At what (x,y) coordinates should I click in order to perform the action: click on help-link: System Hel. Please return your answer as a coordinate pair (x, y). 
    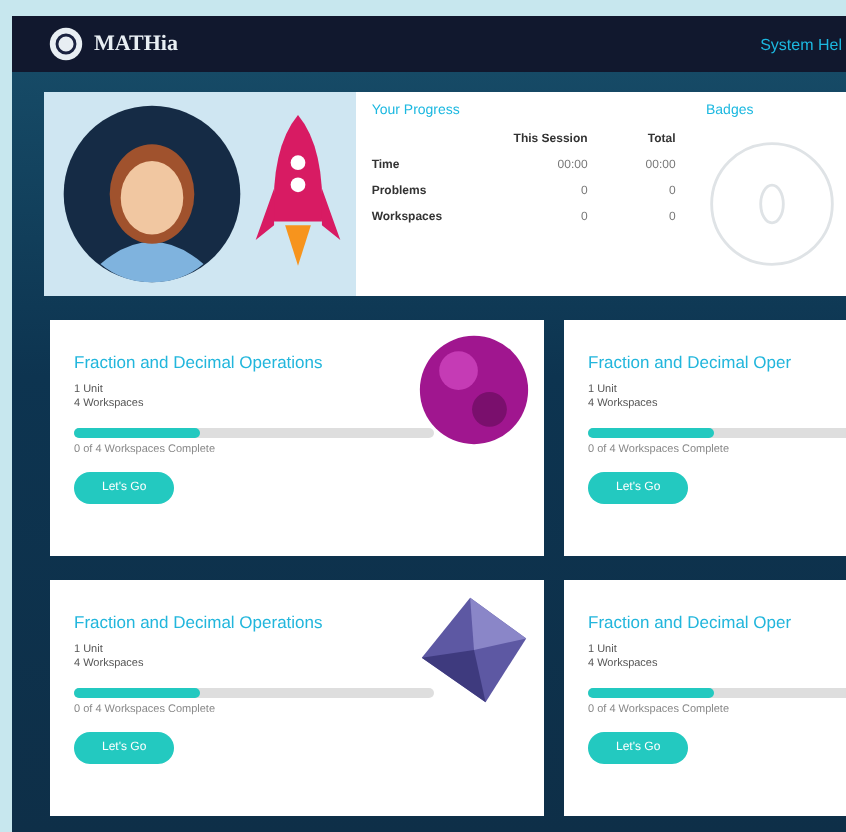
    Looking at the image, I should click on (803, 44).